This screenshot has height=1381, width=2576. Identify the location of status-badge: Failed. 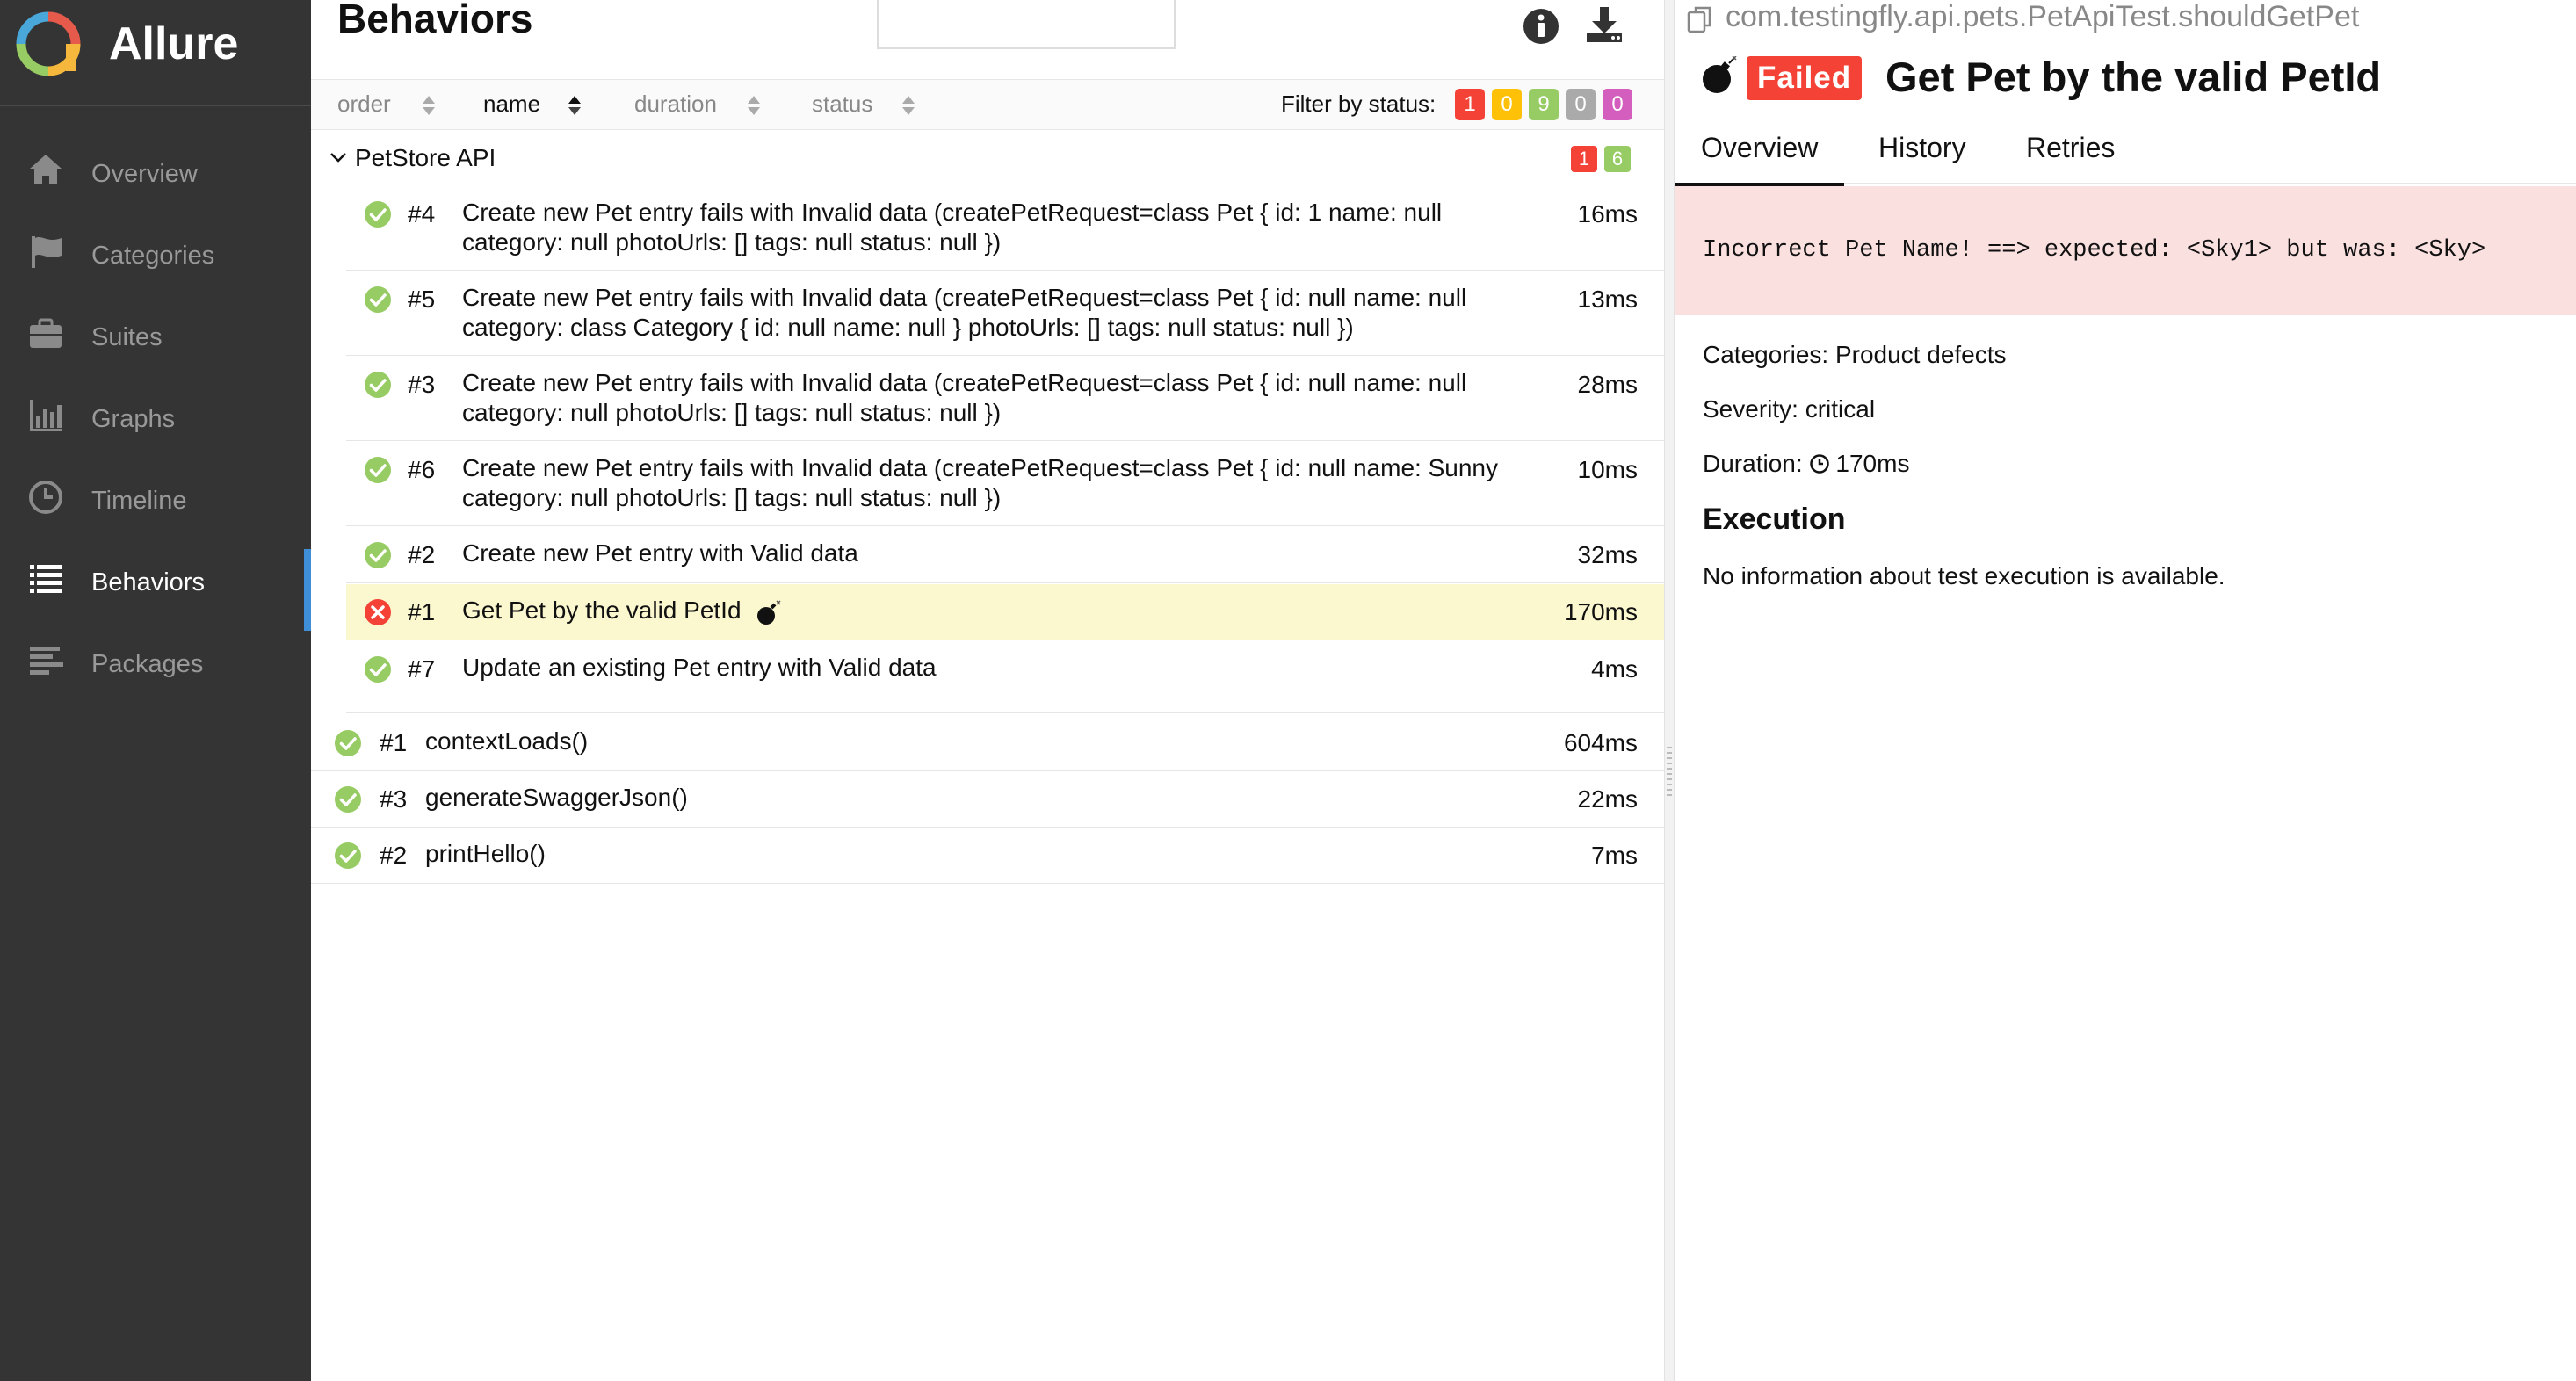
(1805, 78).